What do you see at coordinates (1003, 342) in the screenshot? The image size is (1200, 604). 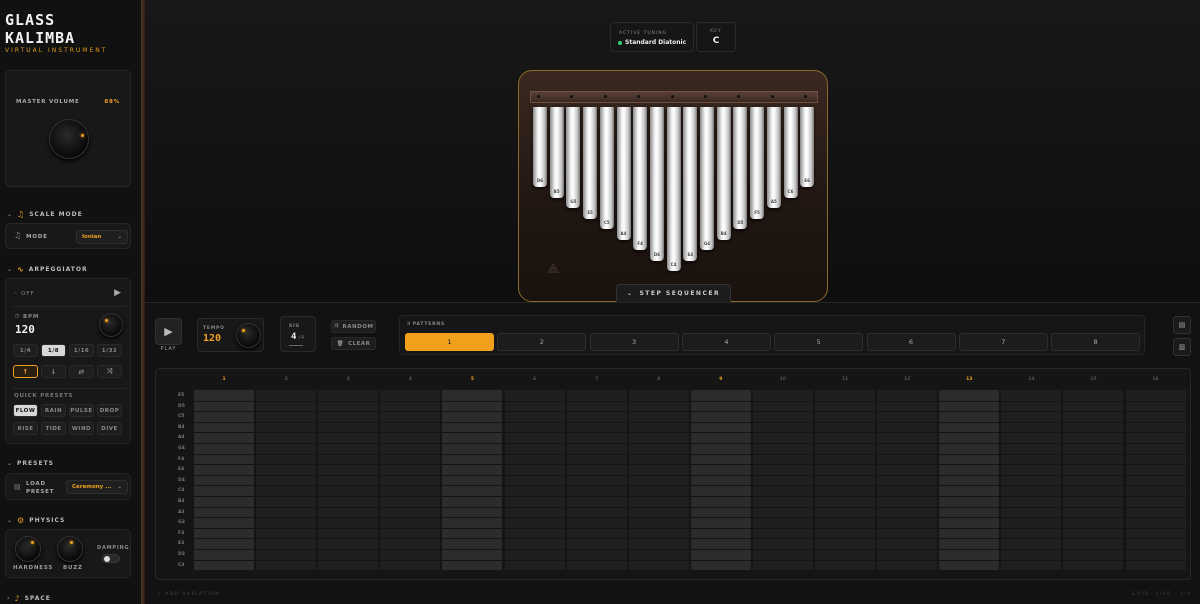 I see `pattern-button-7: 7` at bounding box center [1003, 342].